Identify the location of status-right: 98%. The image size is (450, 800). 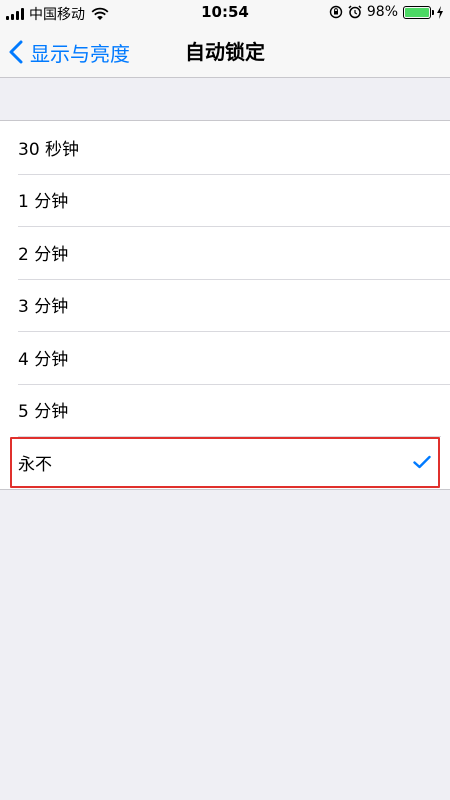
(386, 12).